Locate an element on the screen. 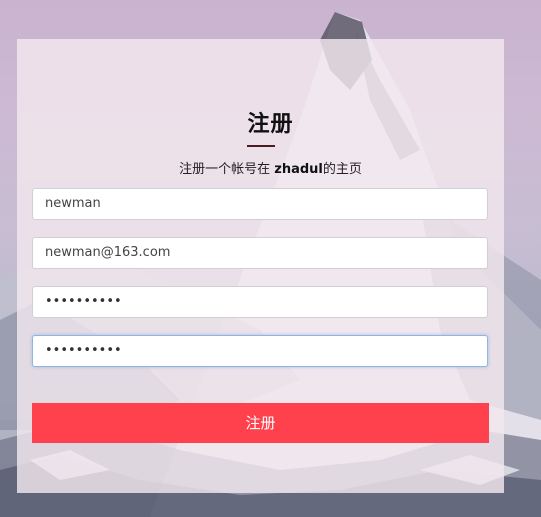 The width and height of the screenshot is (541, 517). username-input: newman is located at coordinates (260, 204).